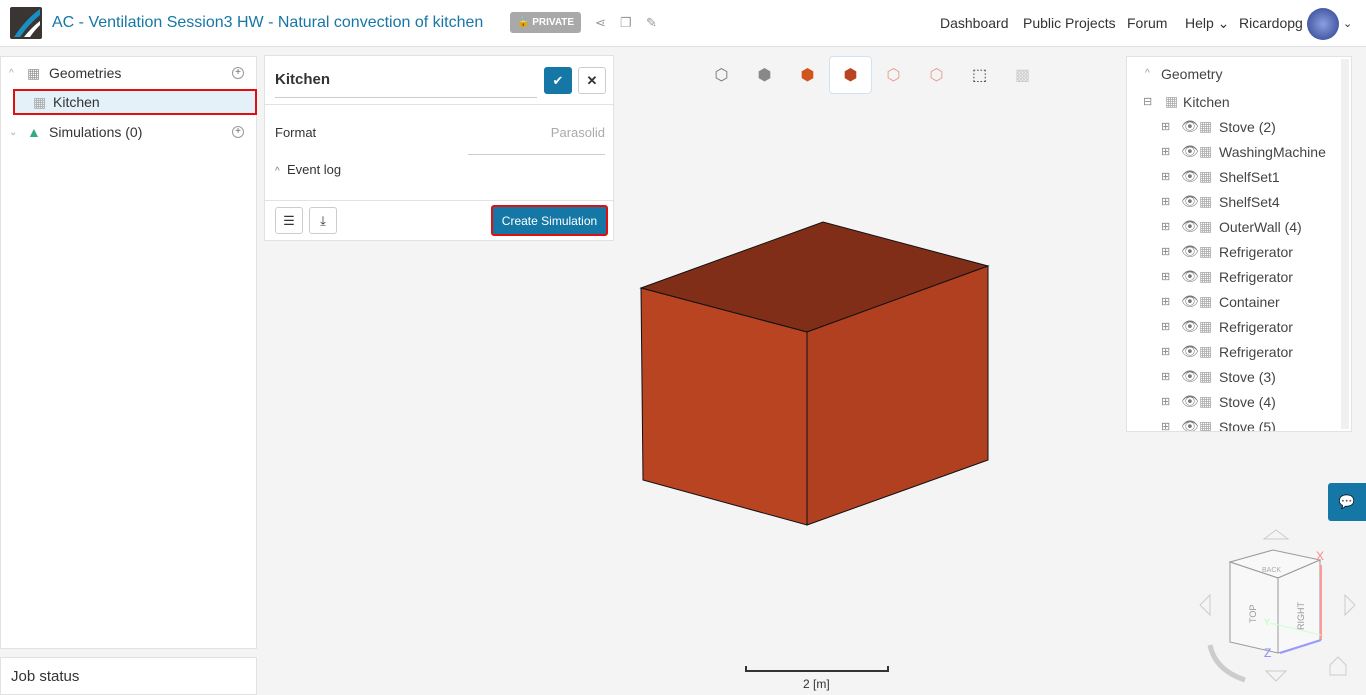 This screenshot has height=695, width=1366. Describe the element at coordinates (34, 132) in the screenshot. I see `simulation-icon: ▲` at that location.